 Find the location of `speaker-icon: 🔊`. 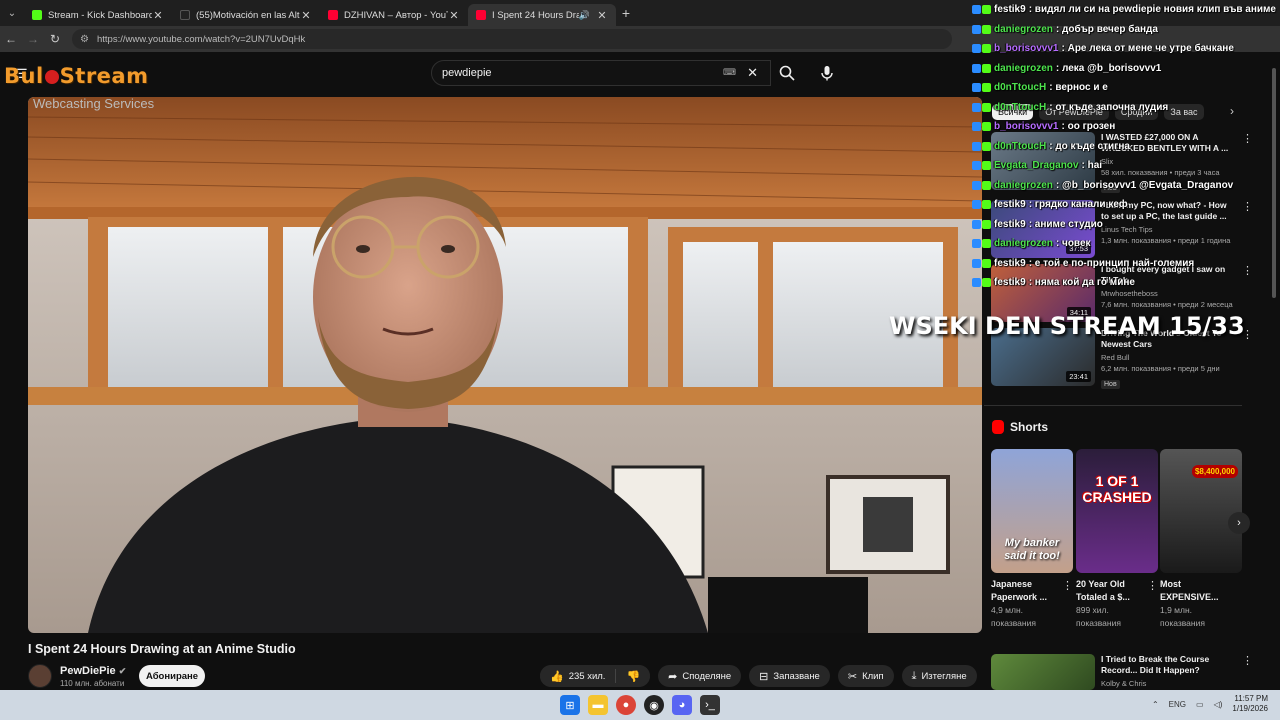

speaker-icon: 🔊 is located at coordinates (584, 15).